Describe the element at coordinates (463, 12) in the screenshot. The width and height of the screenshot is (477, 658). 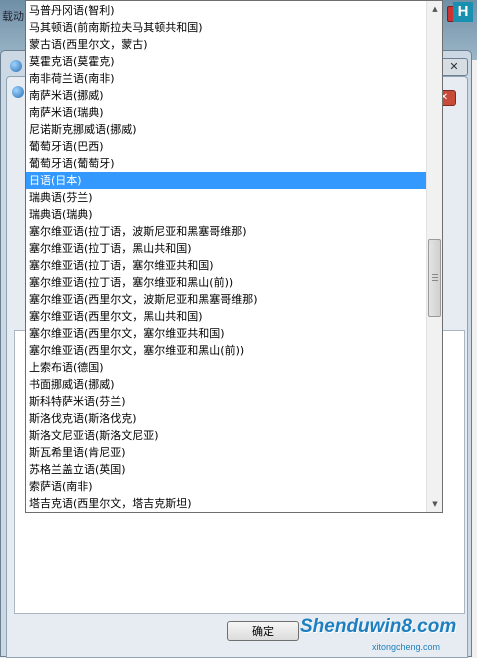
I see `h-logo-icon: H` at that location.